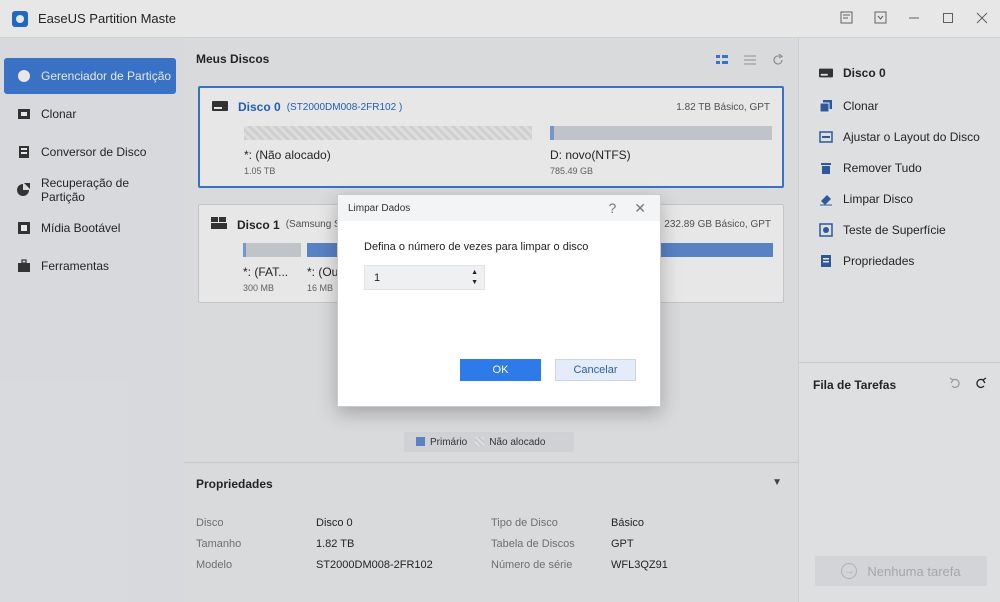  I want to click on increment-icon: ▲, so click(474, 273).